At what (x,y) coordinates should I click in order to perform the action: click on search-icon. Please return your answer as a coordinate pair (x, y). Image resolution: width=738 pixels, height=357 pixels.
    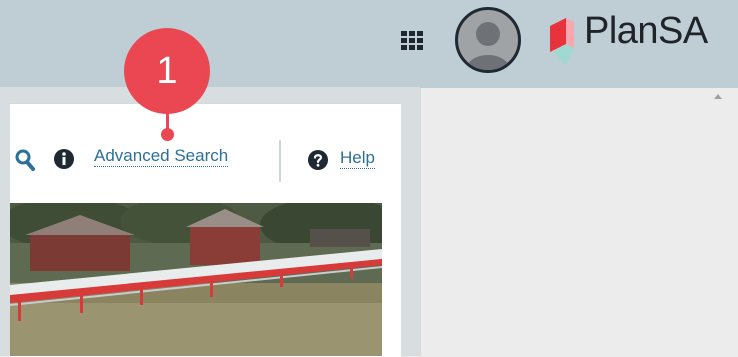
    Looking at the image, I should click on (25, 160).